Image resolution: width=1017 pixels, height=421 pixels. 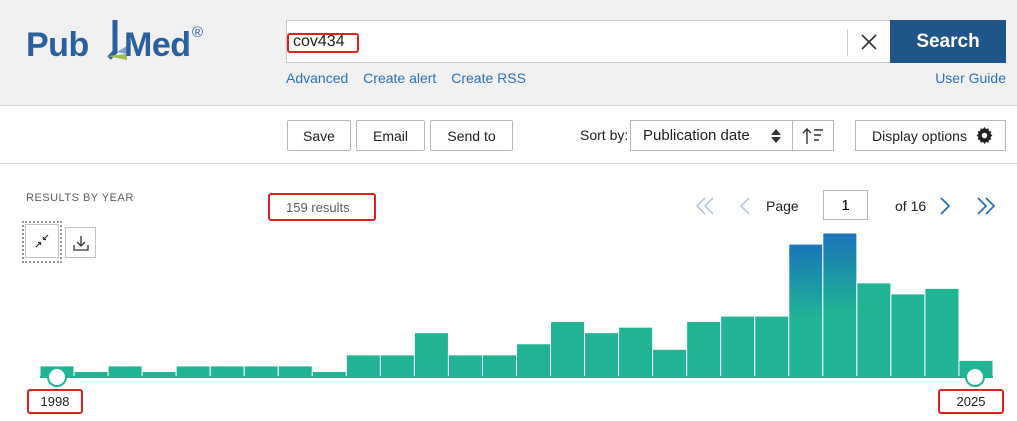 What do you see at coordinates (91, 374) in the screenshot?
I see `year-bar-1999` at bounding box center [91, 374].